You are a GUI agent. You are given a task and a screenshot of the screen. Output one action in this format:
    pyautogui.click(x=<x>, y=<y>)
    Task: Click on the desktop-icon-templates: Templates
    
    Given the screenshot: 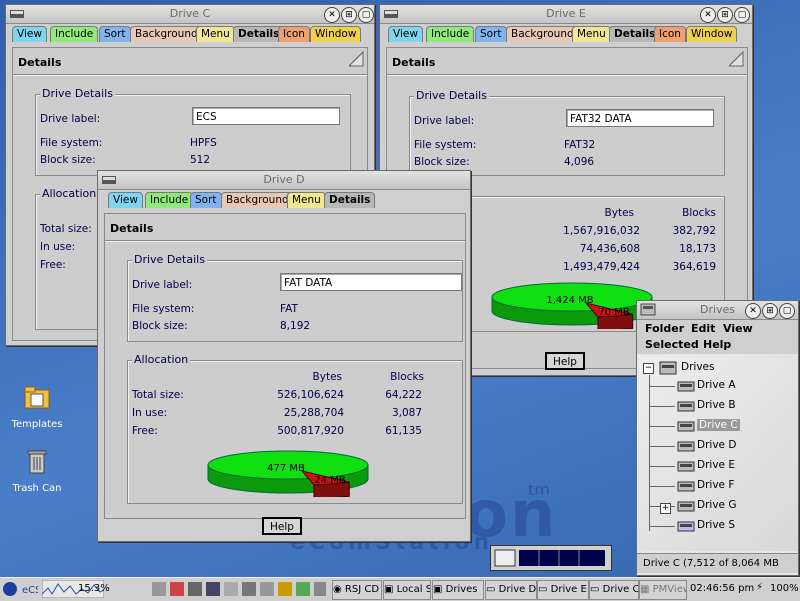 What is the action you would take?
    pyautogui.click(x=37, y=406)
    